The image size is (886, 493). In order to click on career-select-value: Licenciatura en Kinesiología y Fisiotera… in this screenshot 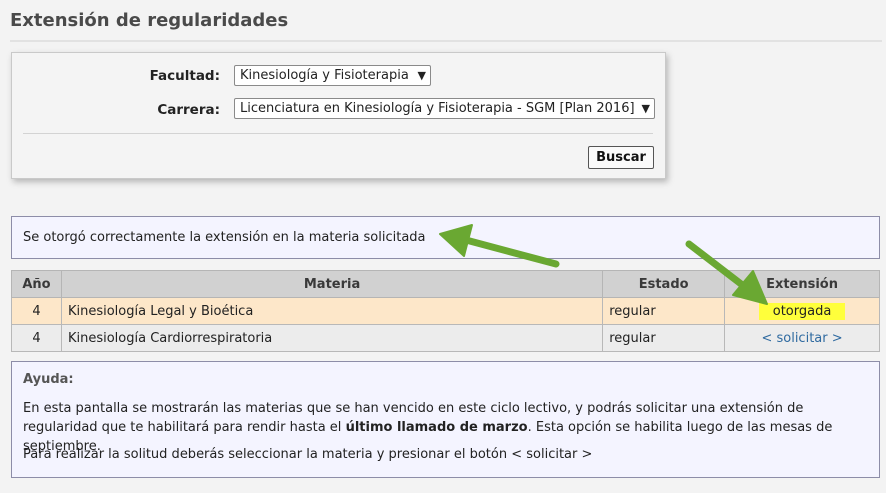, I will do `click(437, 108)`.